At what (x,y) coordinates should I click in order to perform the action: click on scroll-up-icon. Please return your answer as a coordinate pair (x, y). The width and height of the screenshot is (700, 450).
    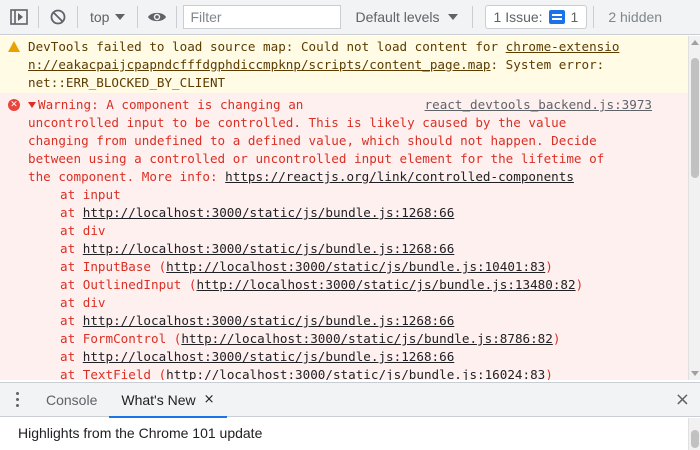
    Looking at the image, I should click on (695, 42).